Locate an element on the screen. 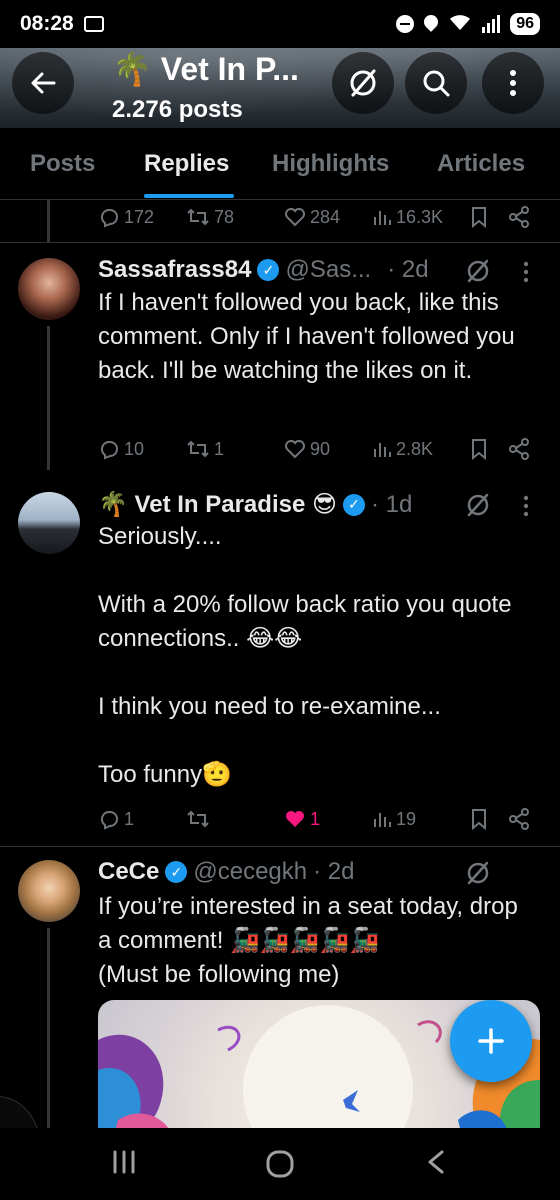 This screenshot has height=1200, width=560. like-action: 90 is located at coordinates (307, 449).